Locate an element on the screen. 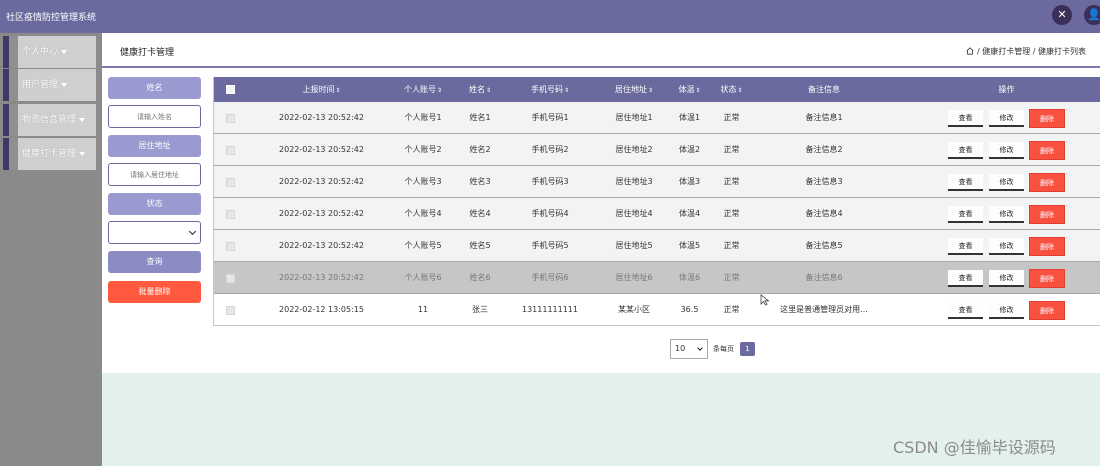 The width and height of the screenshot is (1100, 466). cell-address: 居住地址4 is located at coordinates (634, 213).